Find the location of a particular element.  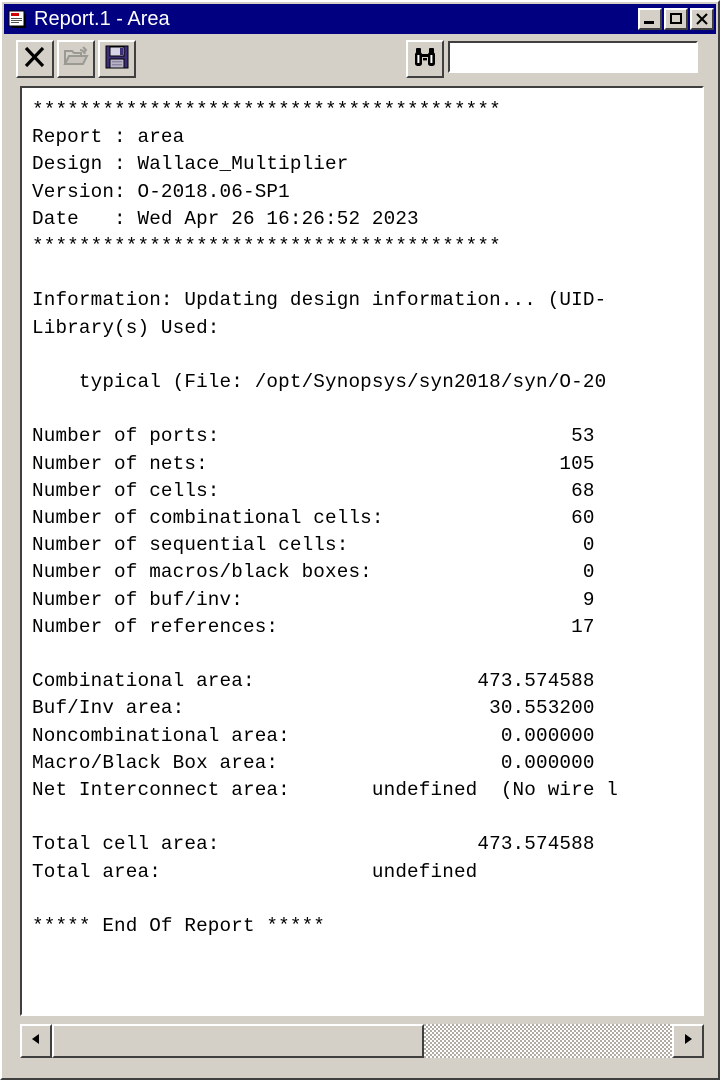

close-icon is located at coordinates (702, 19).